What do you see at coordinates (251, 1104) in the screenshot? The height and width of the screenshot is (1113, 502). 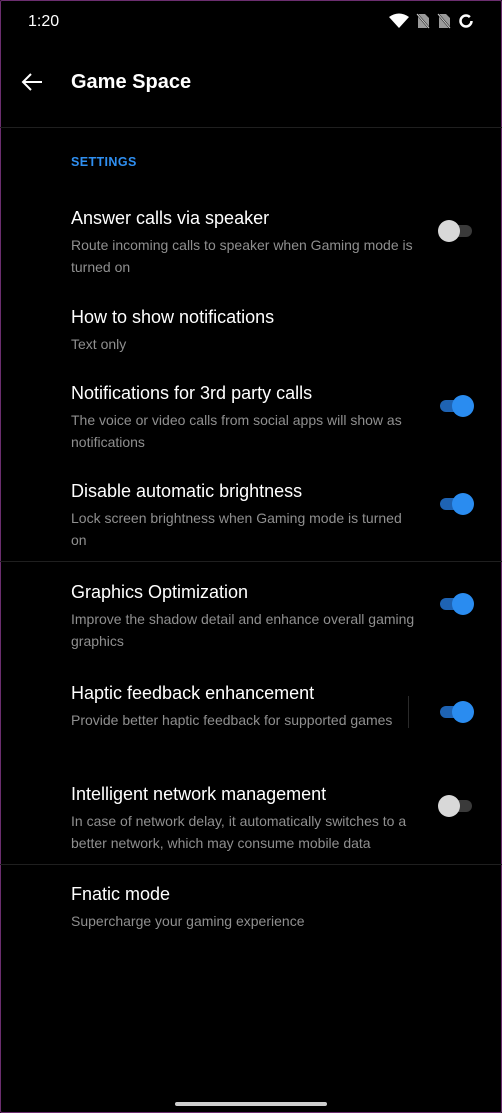 I see `home-indicator` at bounding box center [251, 1104].